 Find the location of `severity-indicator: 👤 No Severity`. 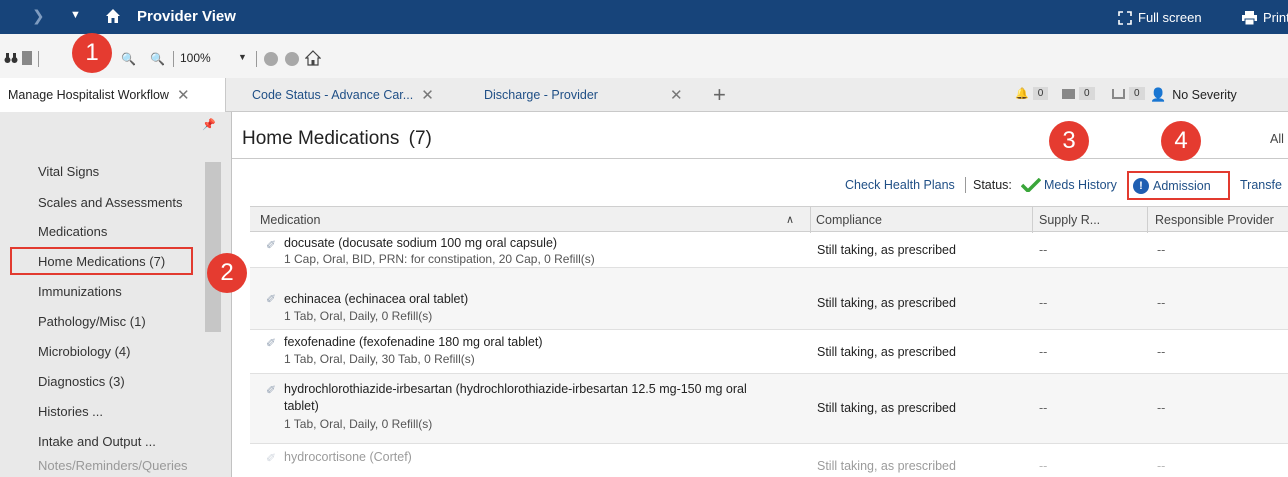

severity-indicator: 👤 No Severity is located at coordinates (1193, 95).